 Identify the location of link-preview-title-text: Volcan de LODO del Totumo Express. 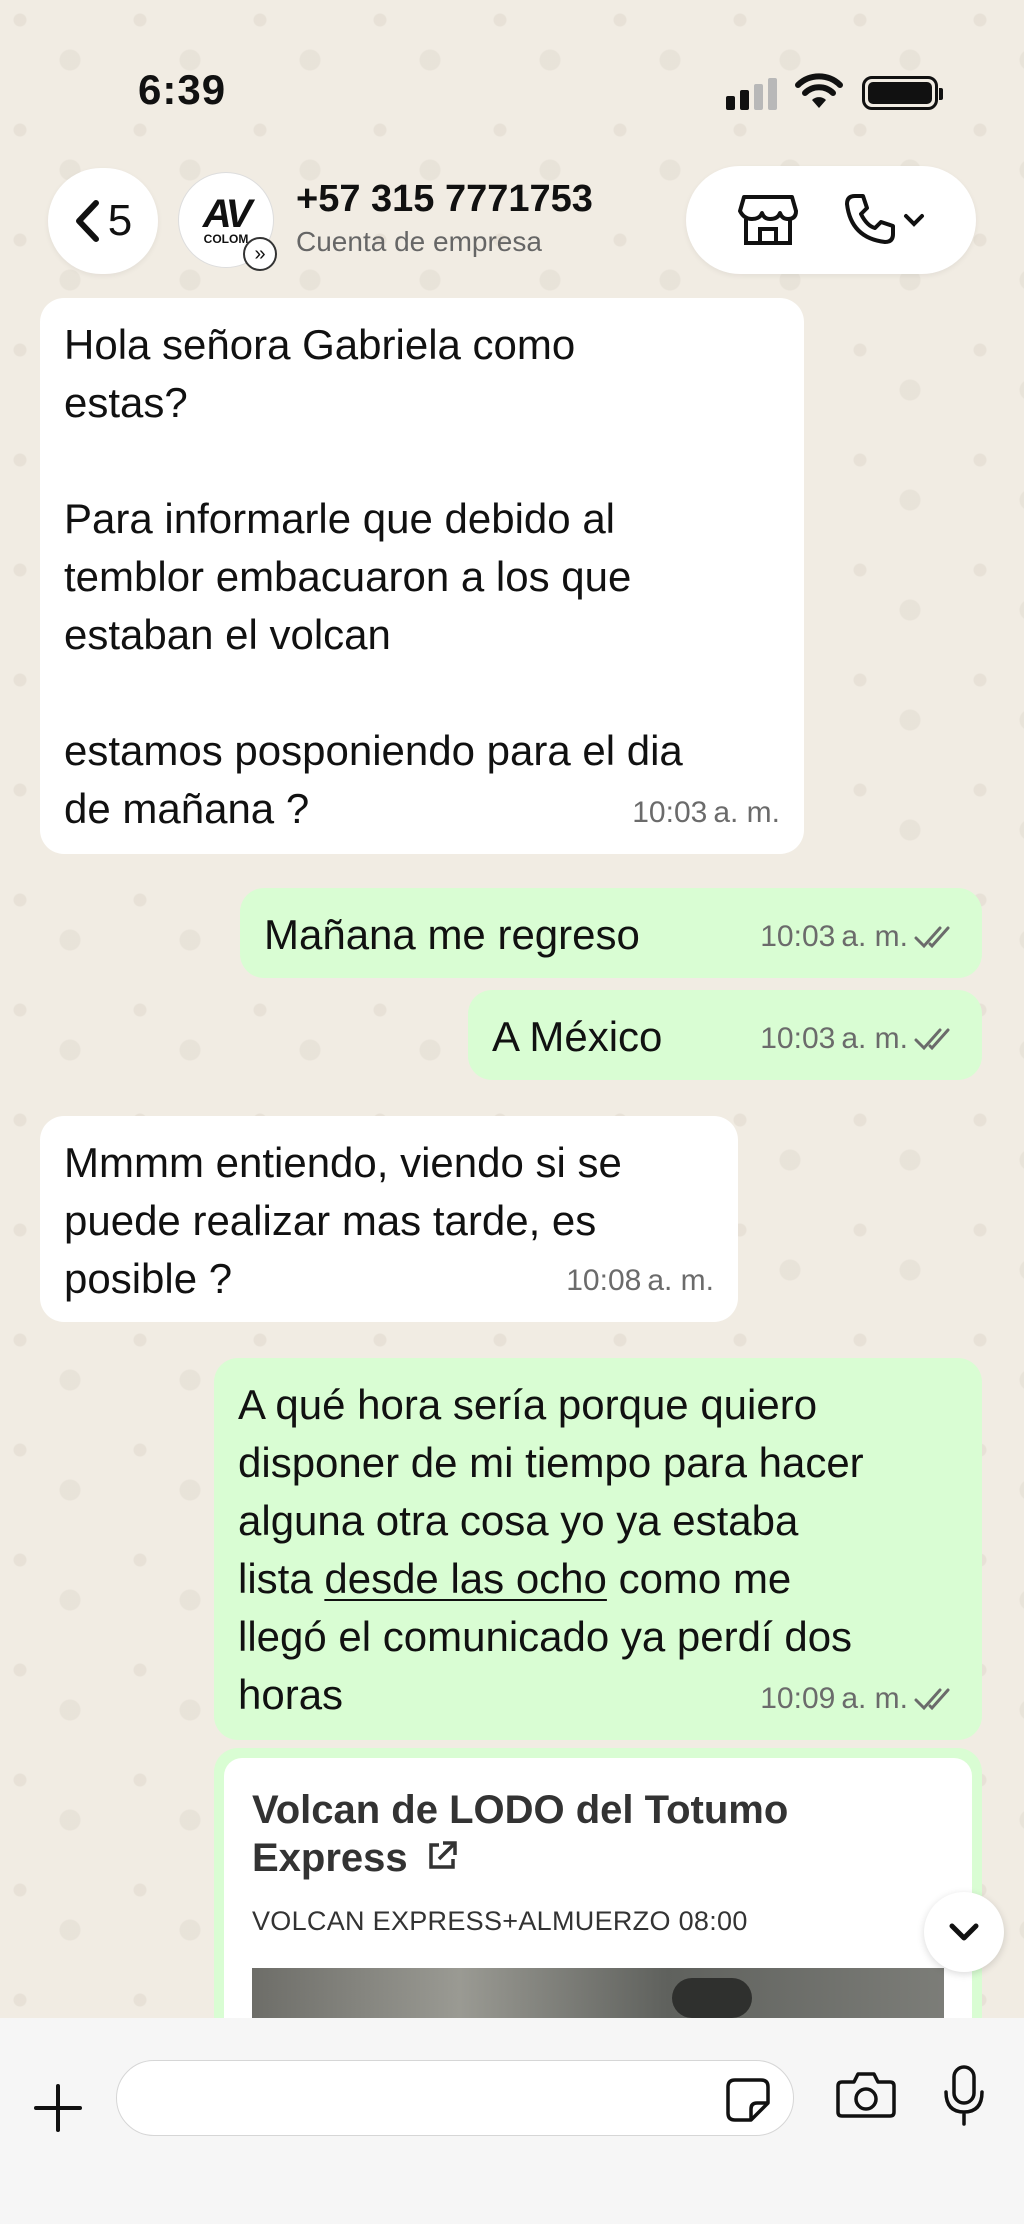
(520, 1834).